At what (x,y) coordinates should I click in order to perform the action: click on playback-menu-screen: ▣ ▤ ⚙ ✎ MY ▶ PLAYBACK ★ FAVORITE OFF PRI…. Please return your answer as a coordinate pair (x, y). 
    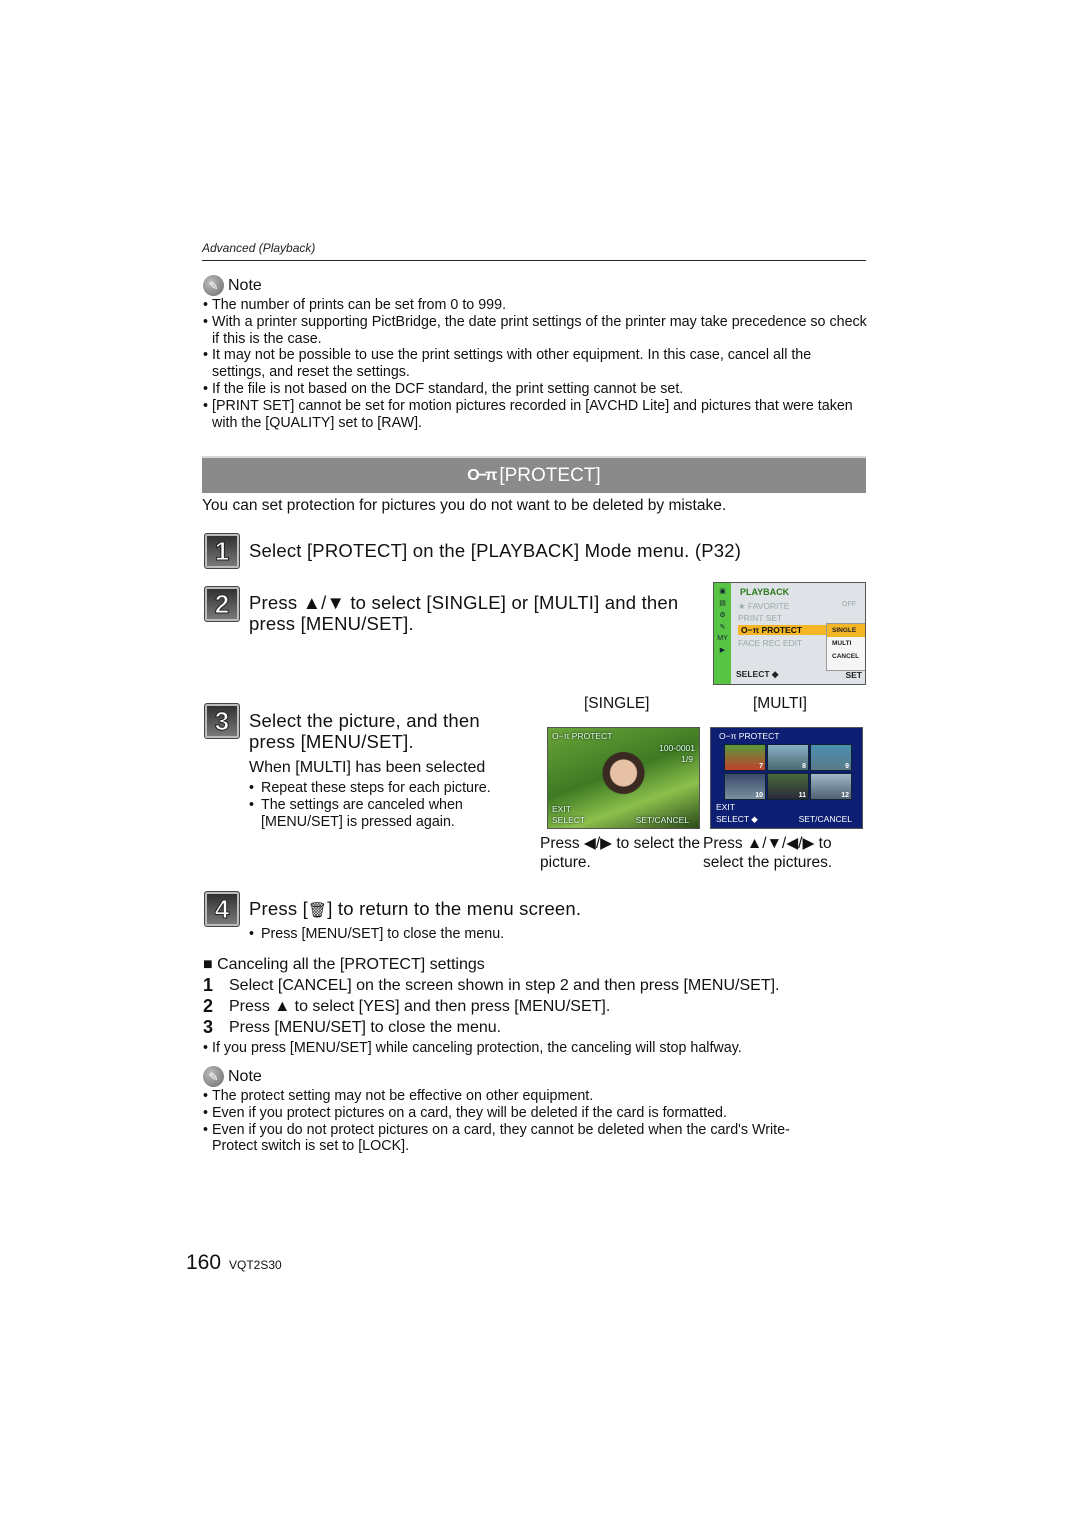
    Looking at the image, I should click on (789, 633).